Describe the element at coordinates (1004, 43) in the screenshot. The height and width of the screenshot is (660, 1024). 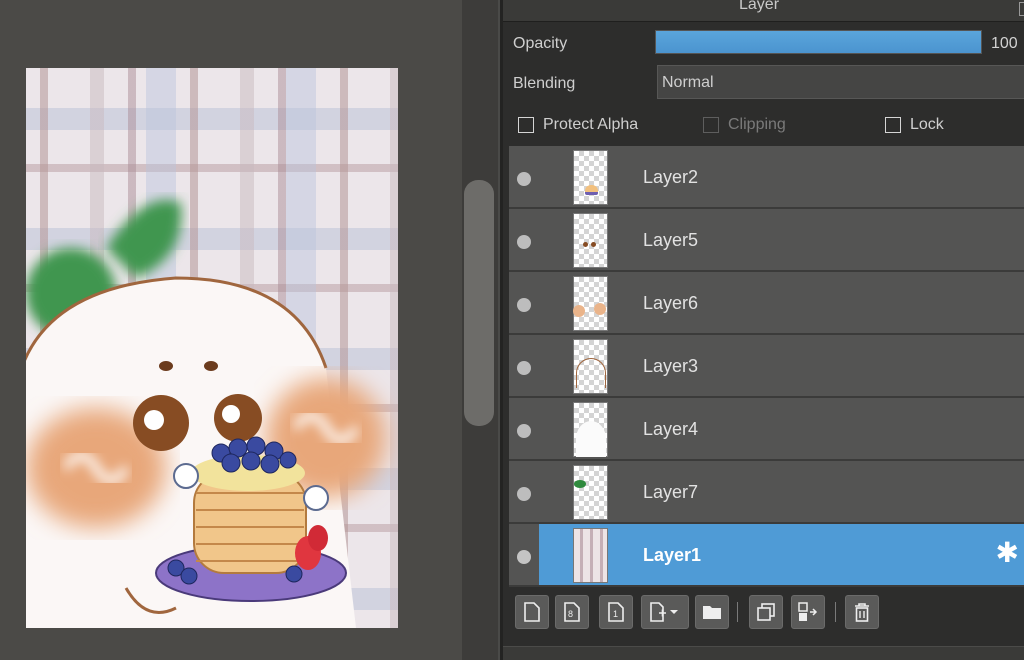
I see `opacity-value: 100` at that location.